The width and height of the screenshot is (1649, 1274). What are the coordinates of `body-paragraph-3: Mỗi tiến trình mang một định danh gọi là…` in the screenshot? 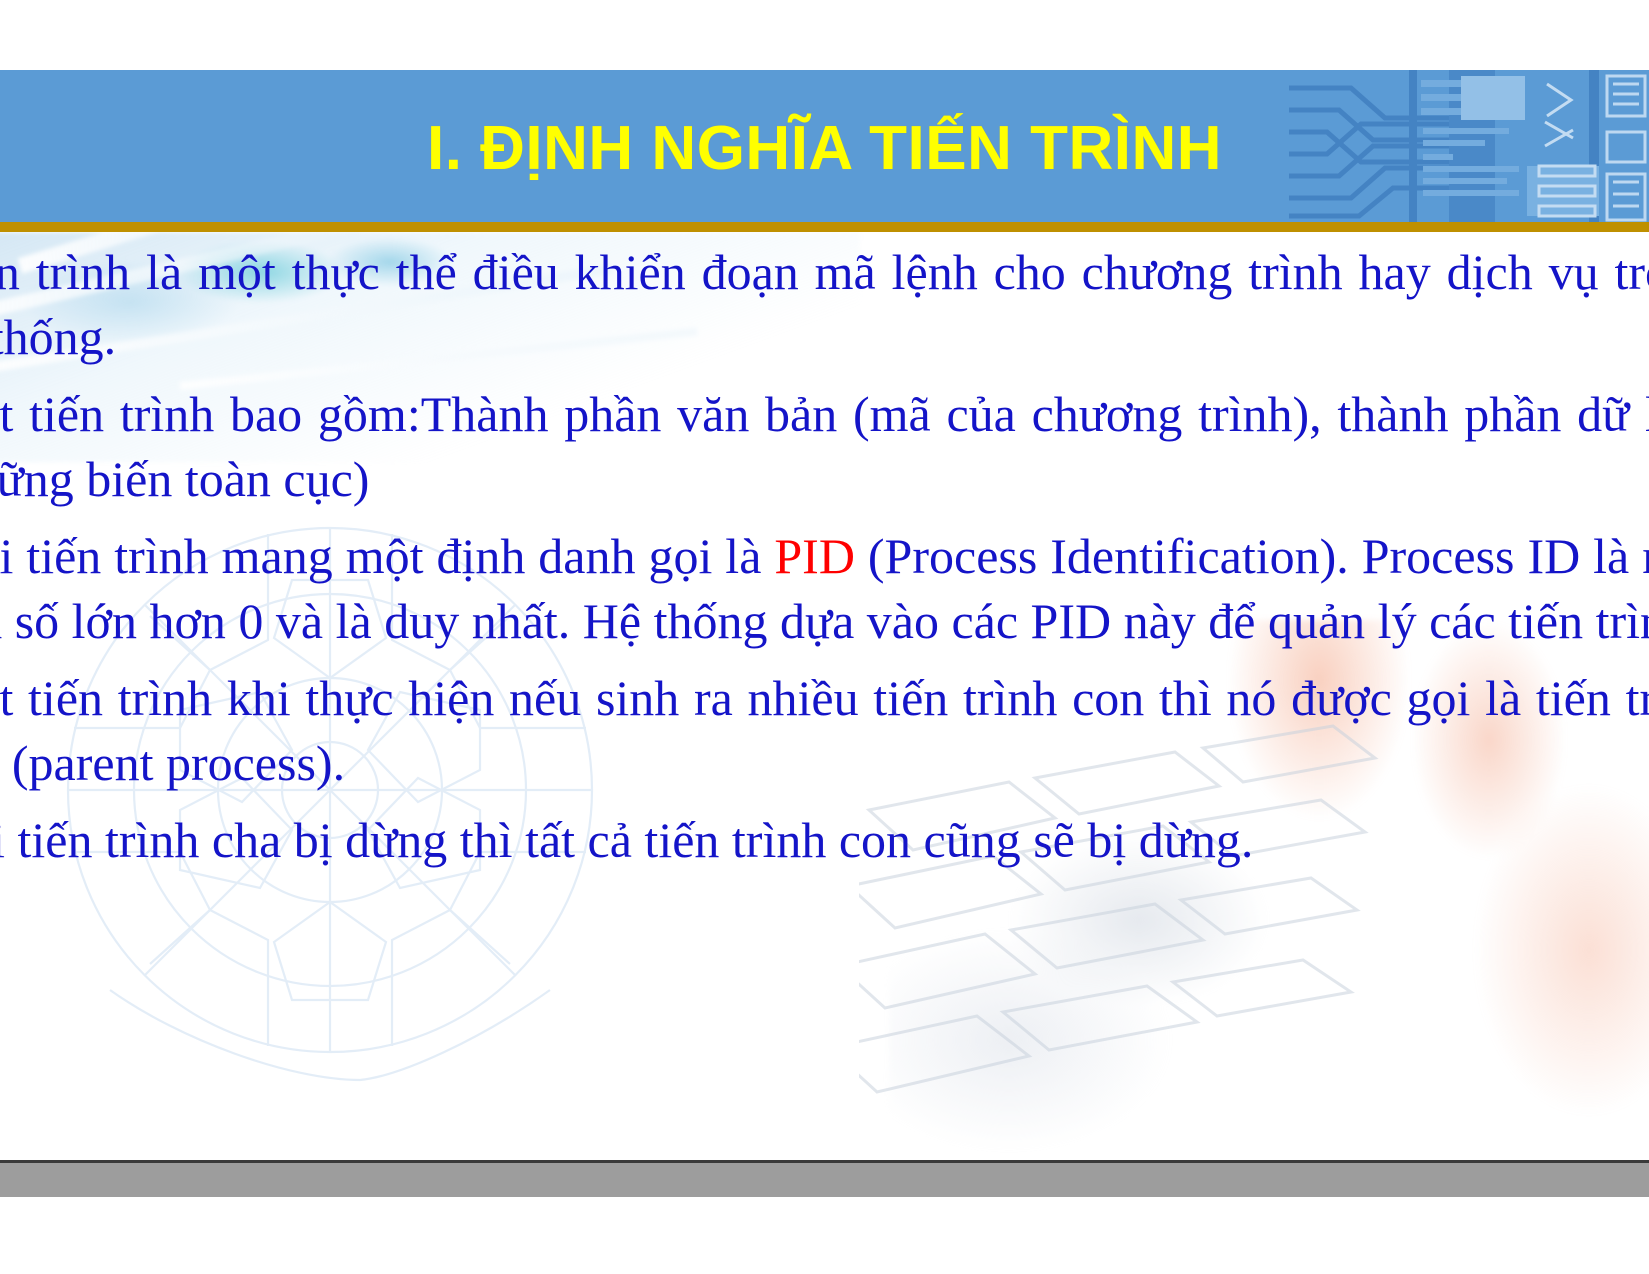 It's located at (824, 589).